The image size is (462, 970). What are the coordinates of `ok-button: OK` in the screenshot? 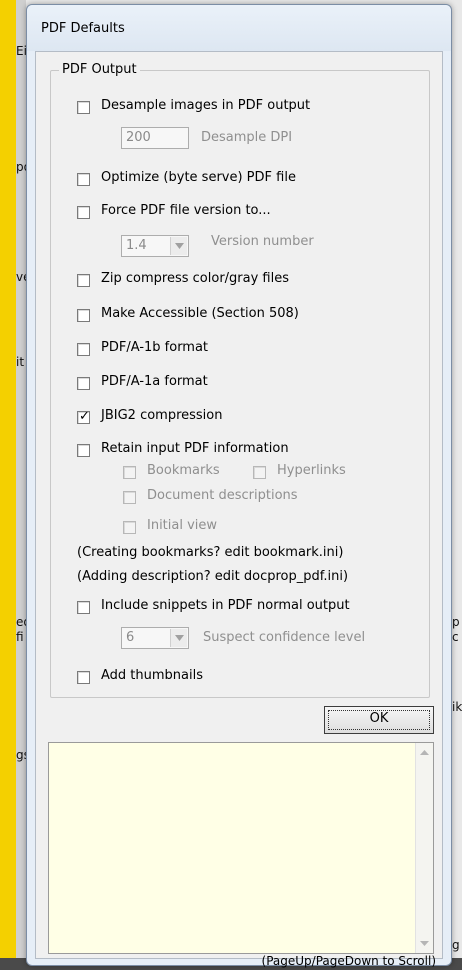 It's located at (379, 720).